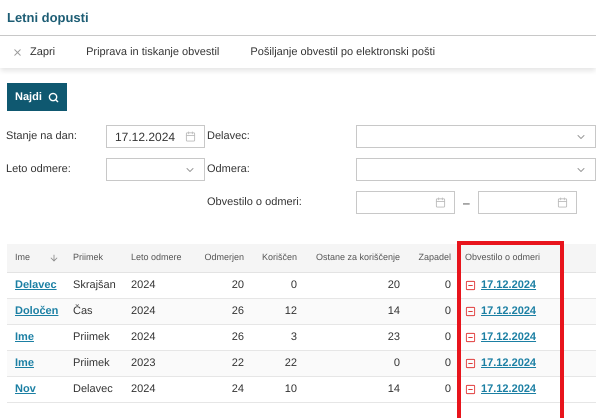  I want to click on field-label: Leto odmere:, so click(39, 170).